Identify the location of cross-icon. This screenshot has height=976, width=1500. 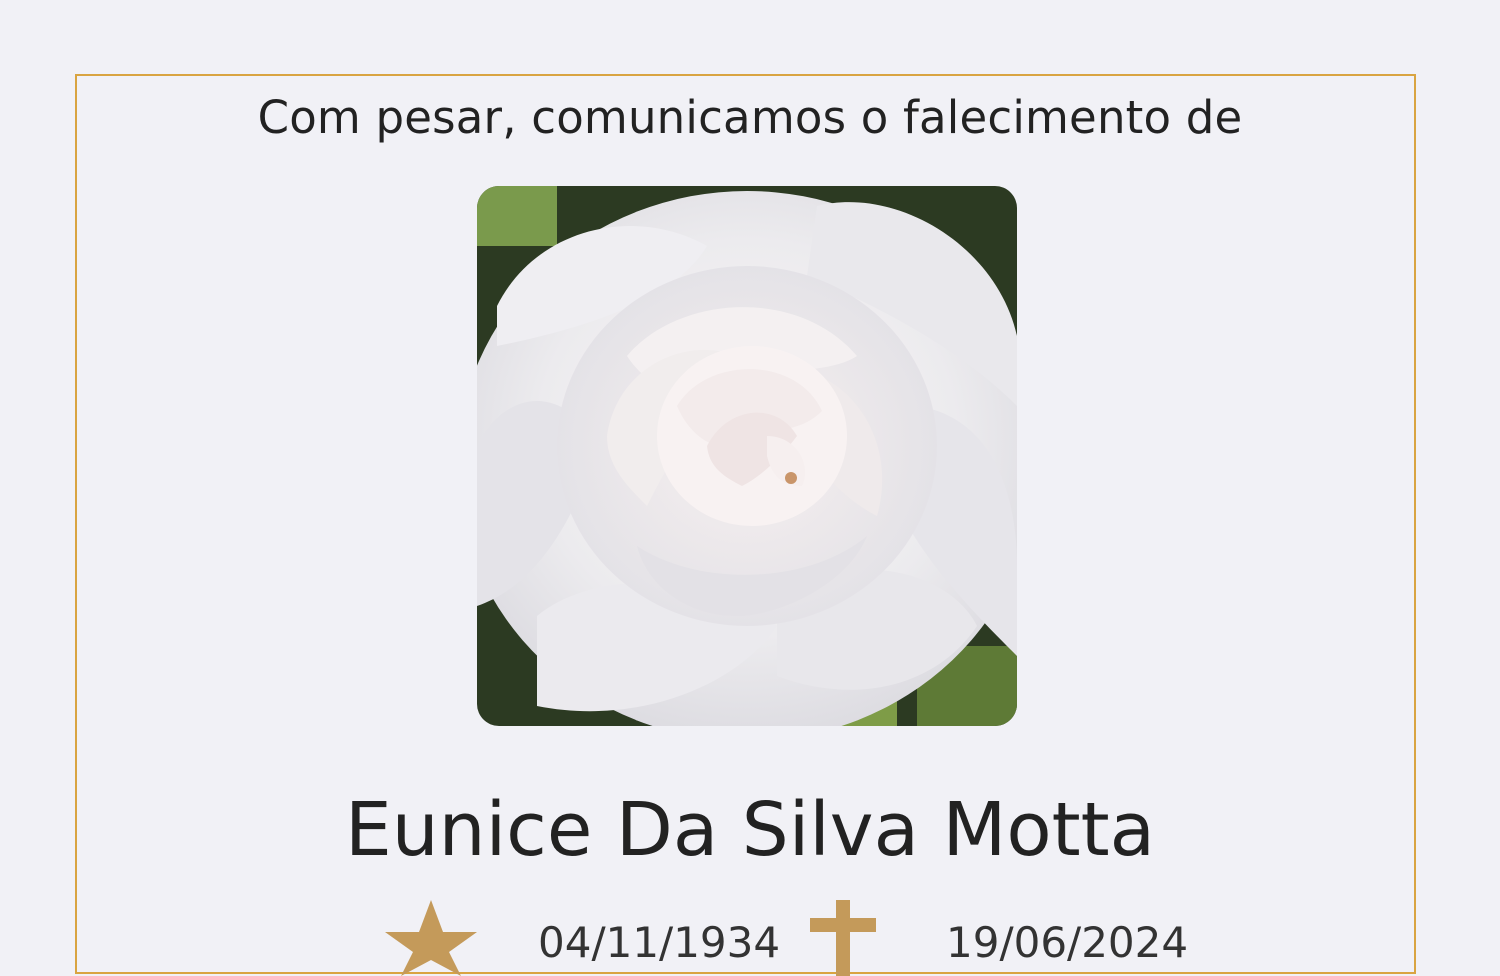
(843, 938).